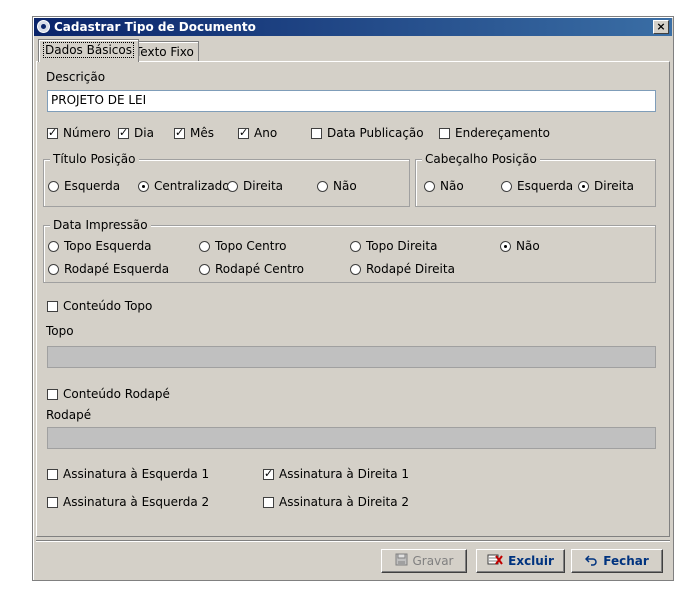 Image resolution: width=700 pixels, height=600 pixels. Describe the element at coordinates (351, 438) in the screenshot. I see `rodape-input` at that location.